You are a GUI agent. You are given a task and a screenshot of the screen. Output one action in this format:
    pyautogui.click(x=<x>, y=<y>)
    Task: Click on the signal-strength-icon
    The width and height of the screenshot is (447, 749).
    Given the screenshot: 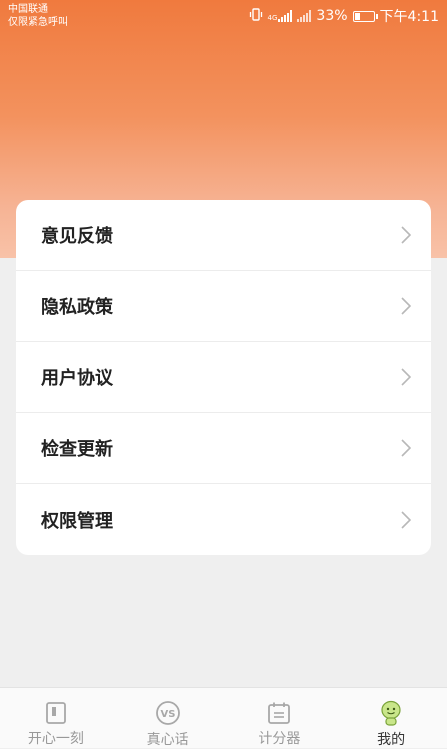 What is the action you would take?
    pyautogui.click(x=285, y=16)
    